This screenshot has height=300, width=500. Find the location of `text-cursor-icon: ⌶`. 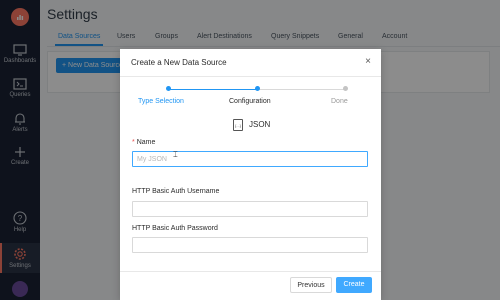

text-cursor-icon: ⌶ is located at coordinates (175, 154).